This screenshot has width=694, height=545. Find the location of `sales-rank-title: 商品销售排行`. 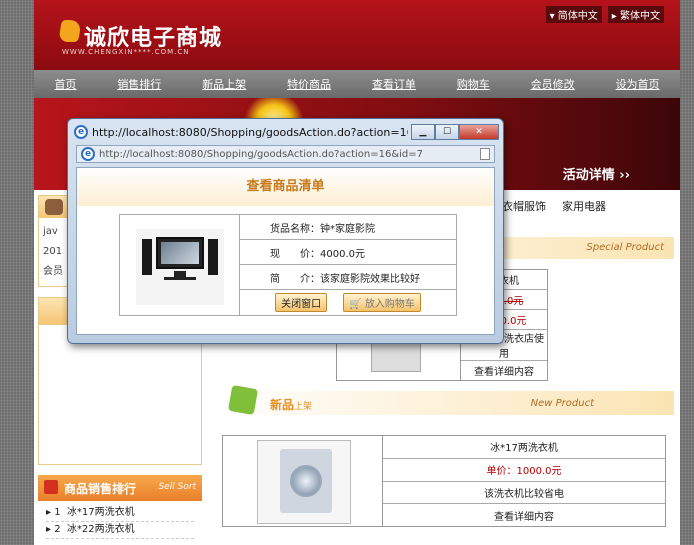

sales-rank-title: 商品销售排行 is located at coordinates (100, 489).